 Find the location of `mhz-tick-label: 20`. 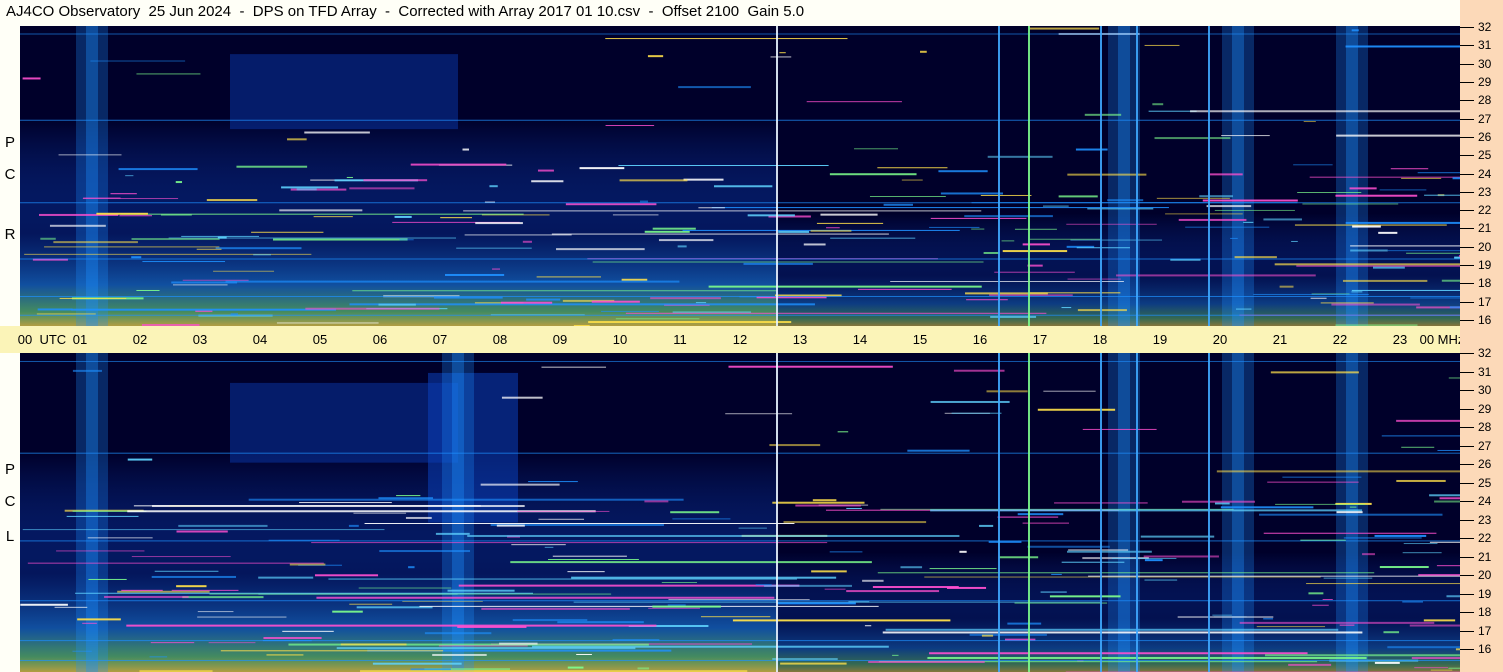

mhz-tick-label: 20 is located at coordinates (1485, 246).